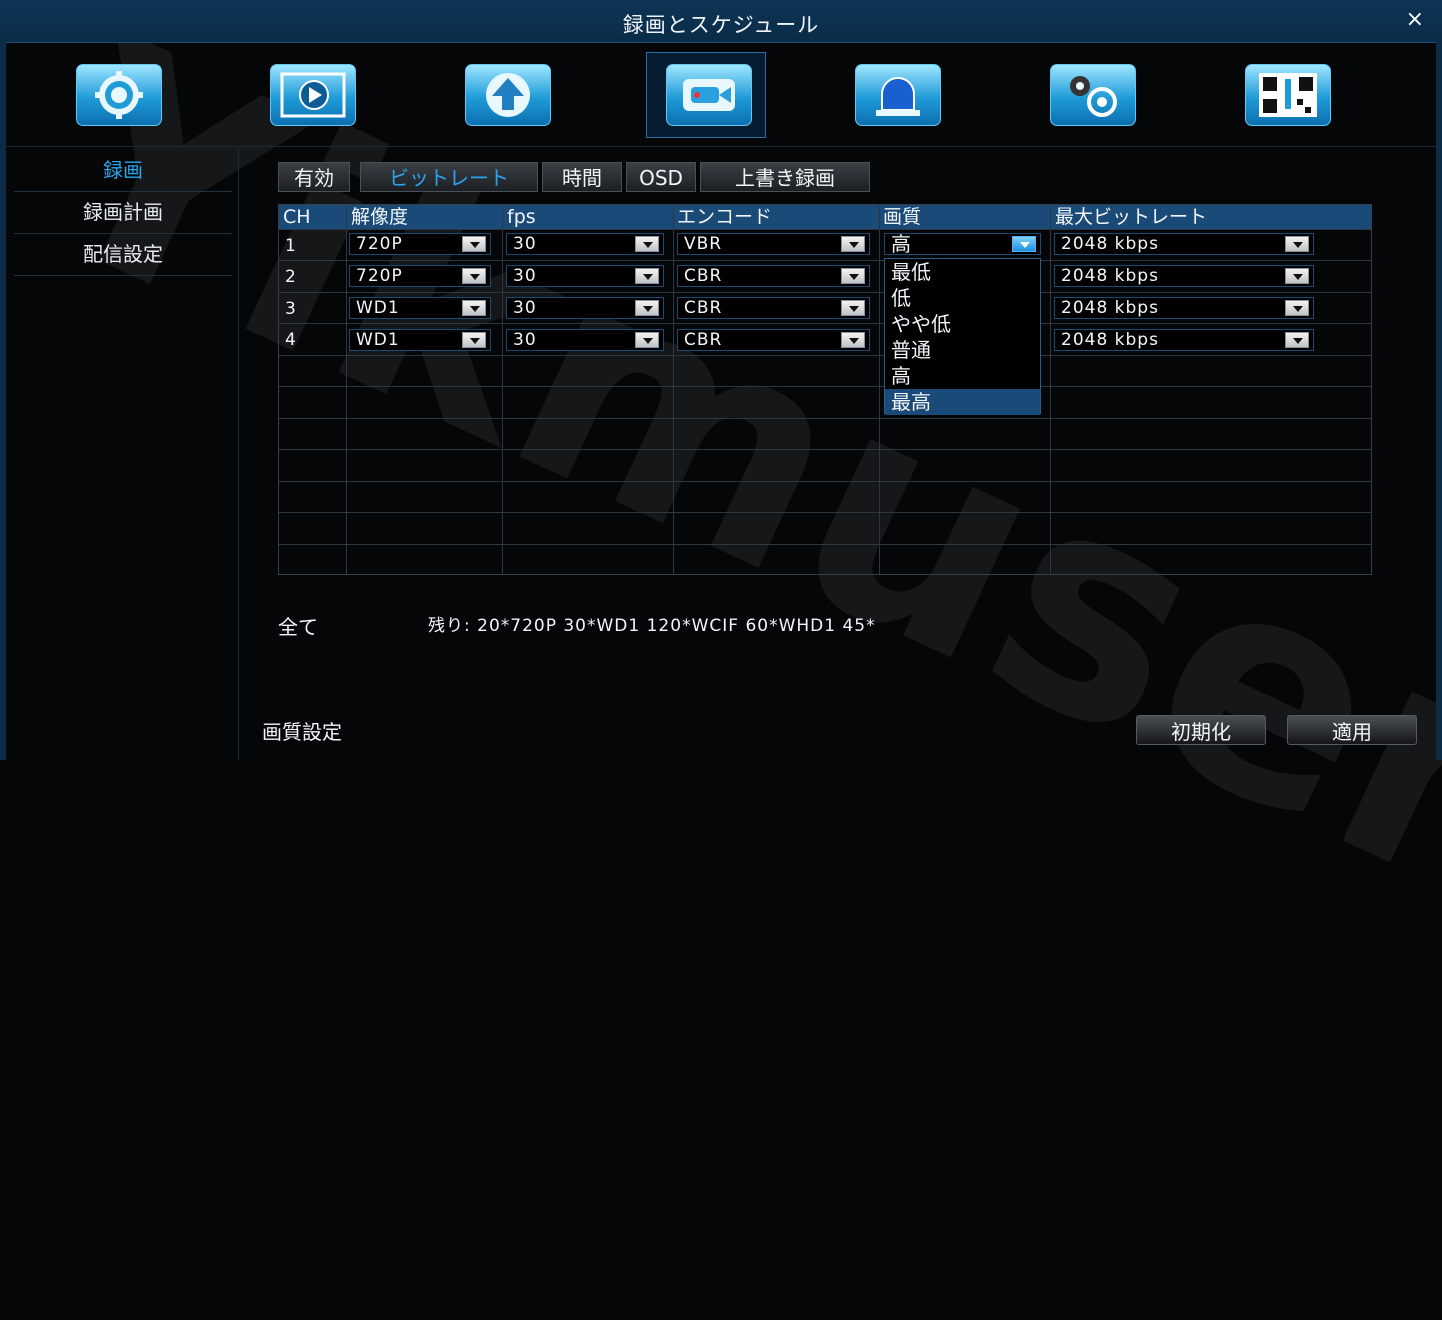  I want to click on sidebar-item-record-schedule: 録画計画, so click(123, 213).